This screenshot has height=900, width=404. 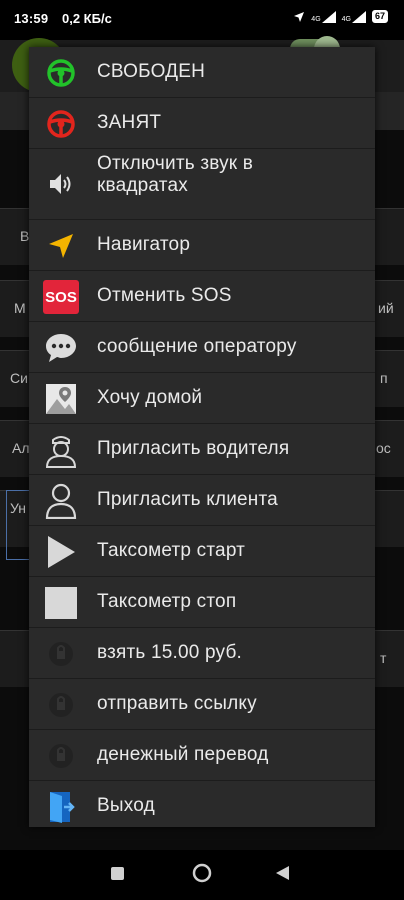 What do you see at coordinates (202, 806) in the screenshot?
I see `menu-item-exit: Выход` at bounding box center [202, 806].